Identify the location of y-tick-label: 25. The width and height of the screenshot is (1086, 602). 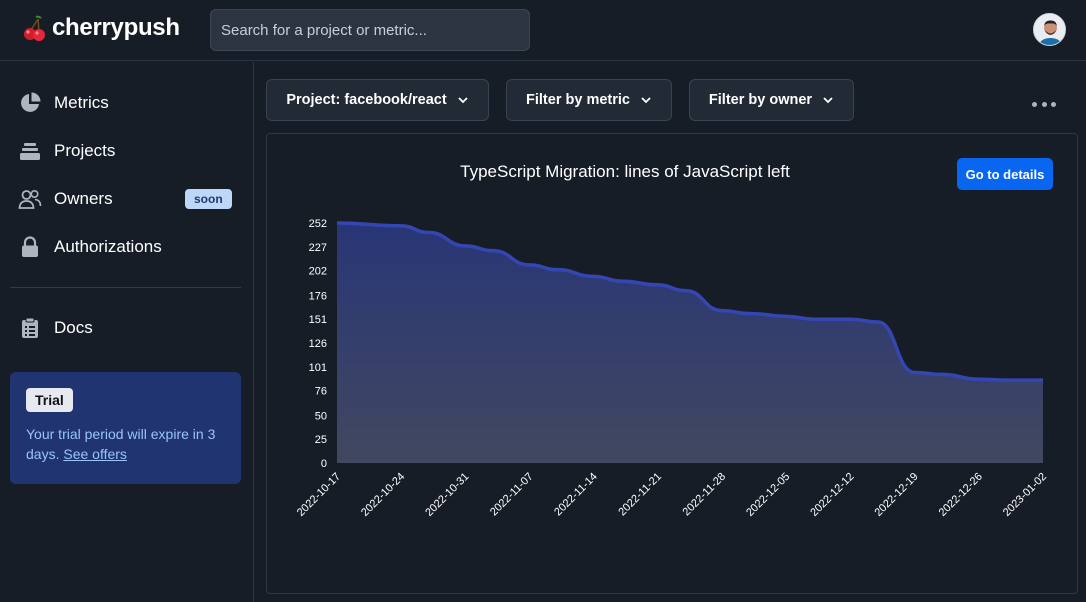
(321, 440).